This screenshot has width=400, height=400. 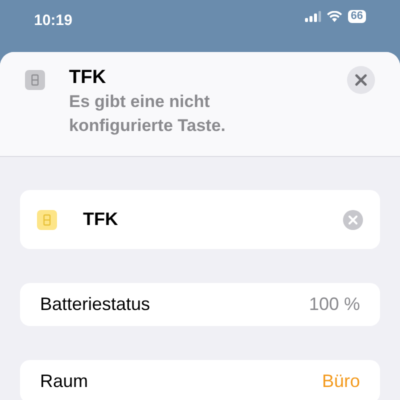 I want to click on status-time: 10:19, so click(x=53, y=21).